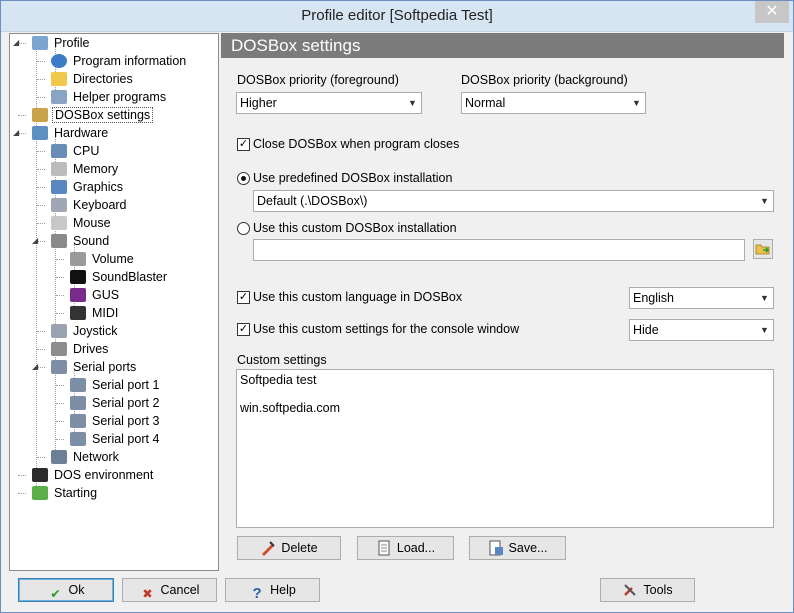 The image size is (794, 613). I want to click on delete-button: Delete, so click(289, 548).